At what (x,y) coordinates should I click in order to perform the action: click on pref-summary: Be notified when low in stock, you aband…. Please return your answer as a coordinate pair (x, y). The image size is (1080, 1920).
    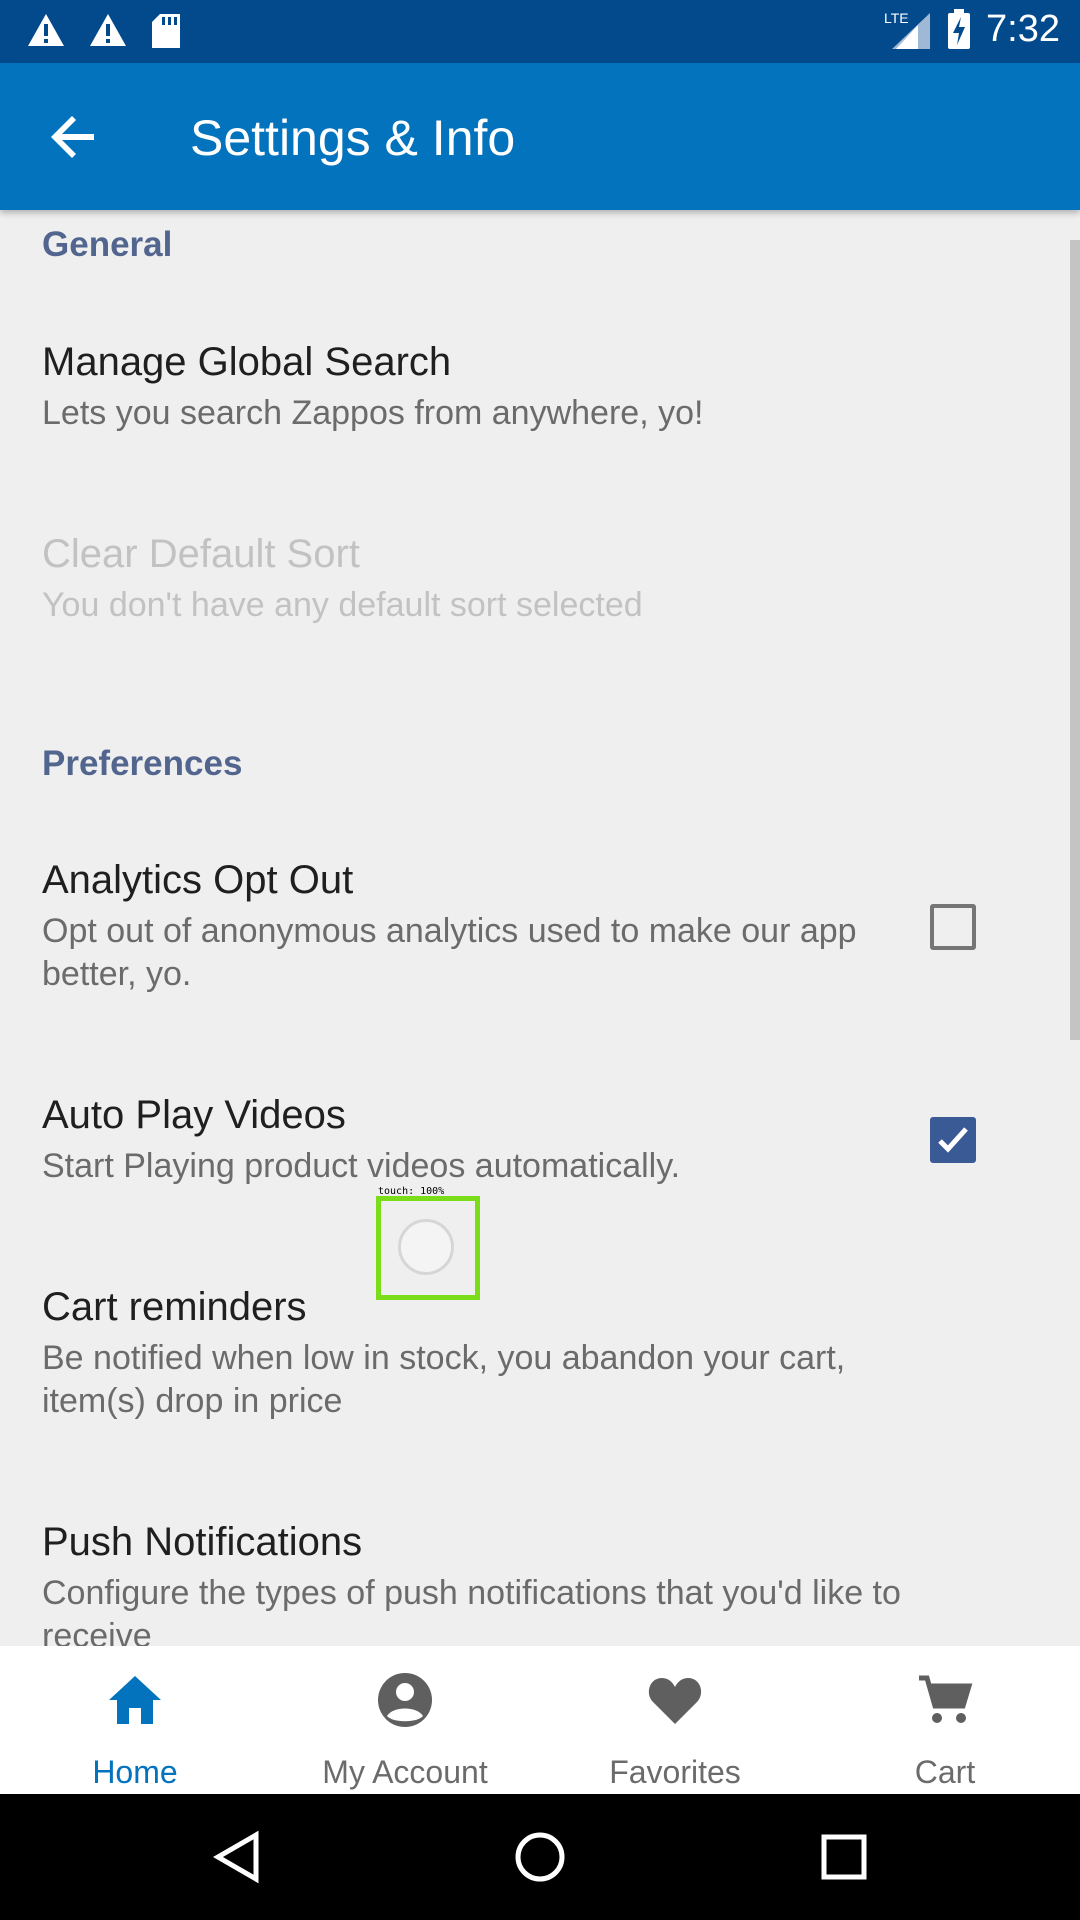
    Looking at the image, I should click on (444, 1379).